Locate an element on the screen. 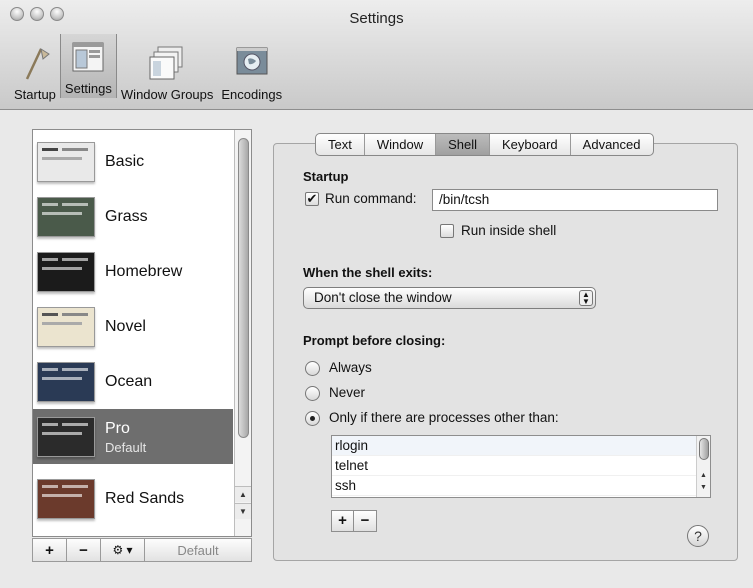 The height and width of the screenshot is (588, 753). shell-exit-select: Don't close the window ▲ ▼ is located at coordinates (449, 298).